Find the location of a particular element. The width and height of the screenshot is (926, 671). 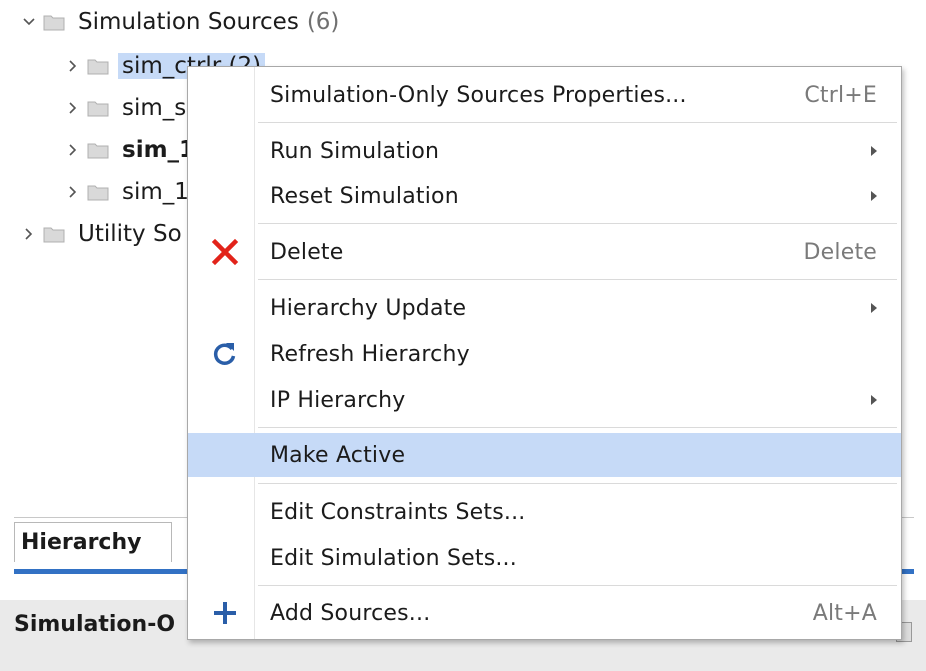

tree-node-utility-sources: Utility So is located at coordinates (100, 234).